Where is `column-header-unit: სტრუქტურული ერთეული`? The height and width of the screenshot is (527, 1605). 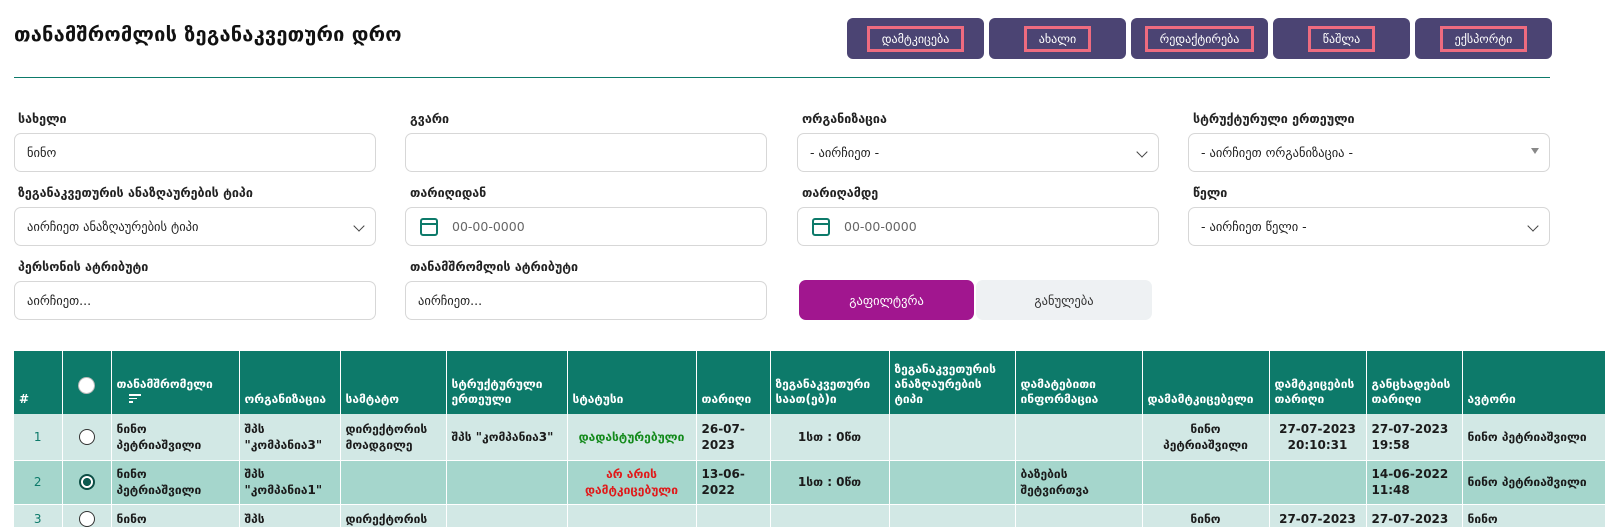
column-header-unit: სტრუქტურული ერთეული is located at coordinates (507, 382).